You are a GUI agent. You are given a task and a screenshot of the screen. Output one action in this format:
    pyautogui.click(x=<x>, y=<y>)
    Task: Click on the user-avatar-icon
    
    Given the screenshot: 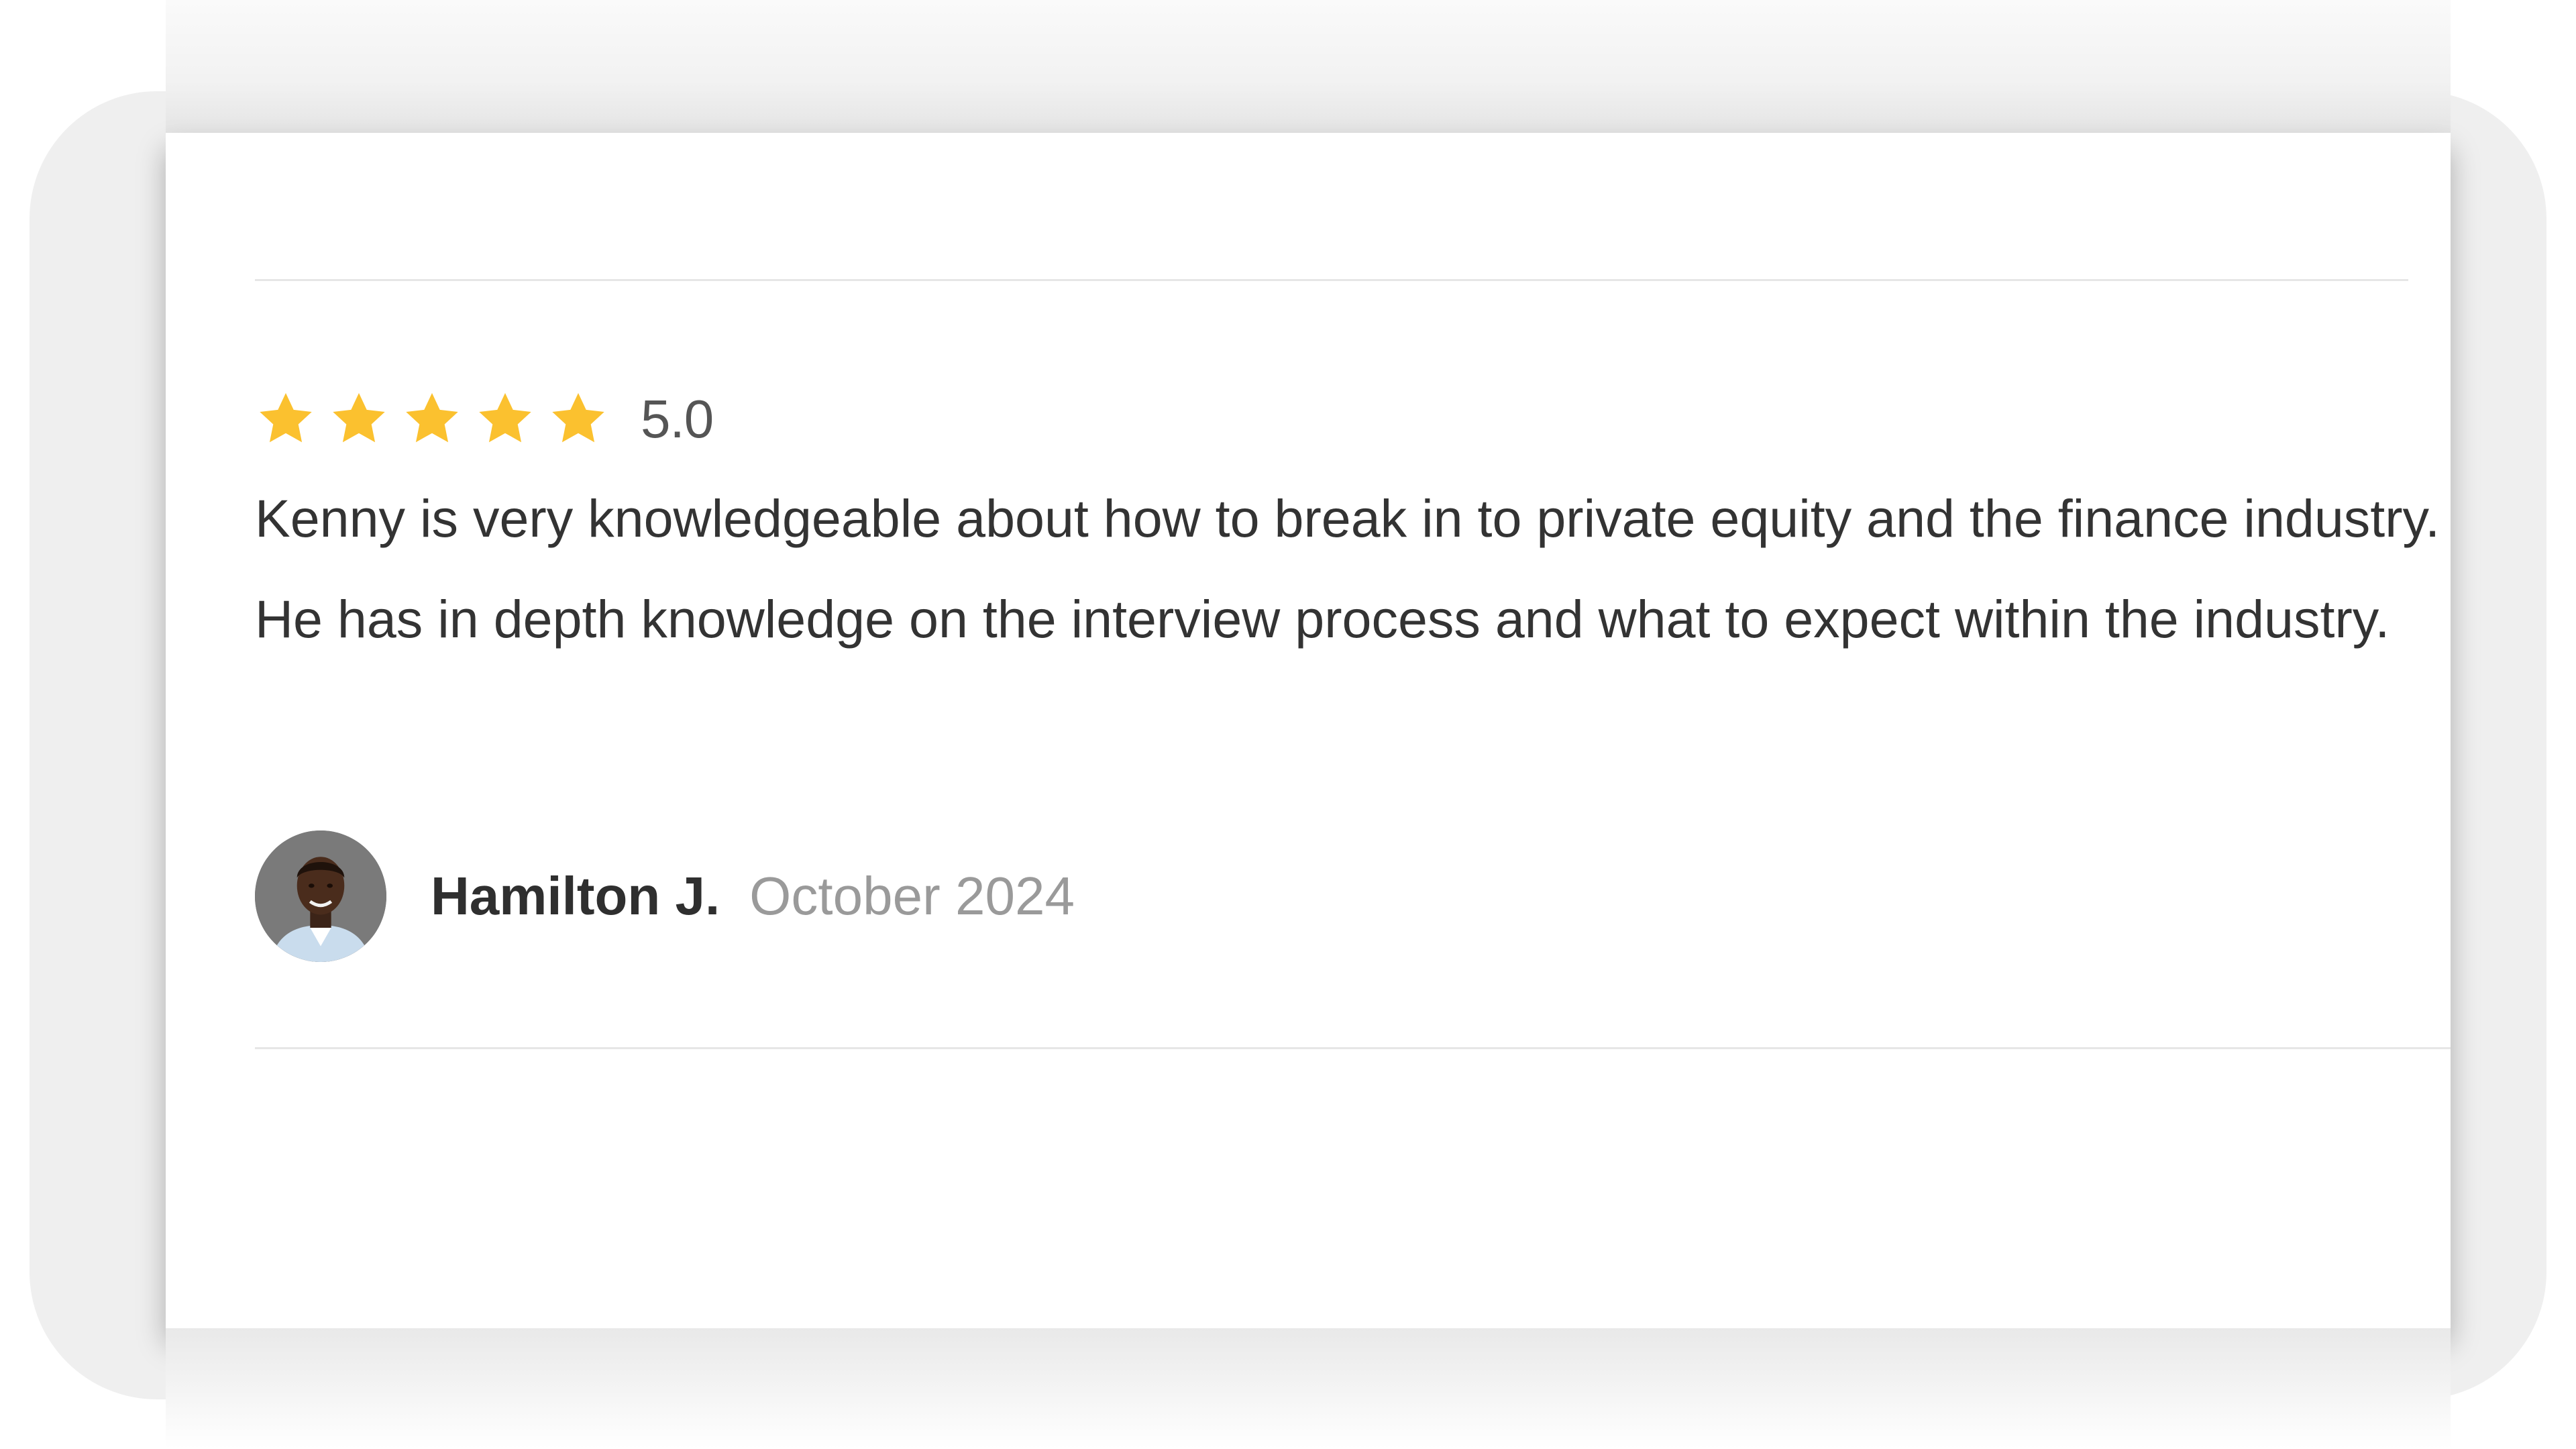 What is the action you would take?
    pyautogui.click(x=320, y=896)
    